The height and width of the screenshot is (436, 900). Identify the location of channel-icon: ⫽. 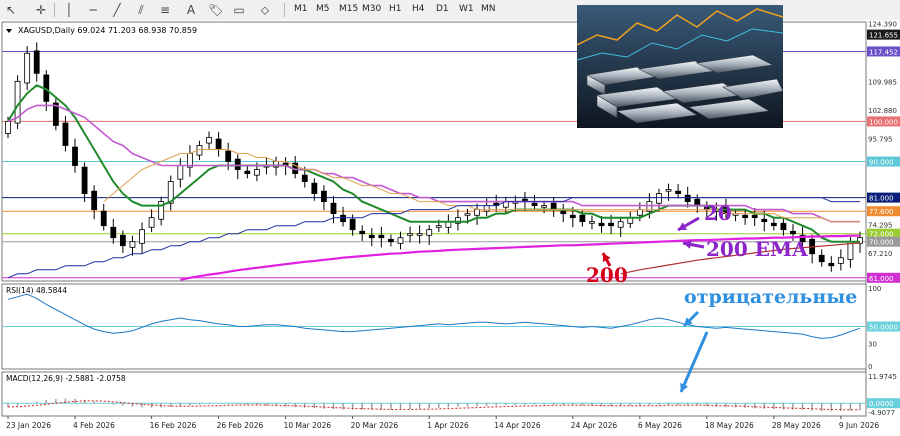
(141, 10).